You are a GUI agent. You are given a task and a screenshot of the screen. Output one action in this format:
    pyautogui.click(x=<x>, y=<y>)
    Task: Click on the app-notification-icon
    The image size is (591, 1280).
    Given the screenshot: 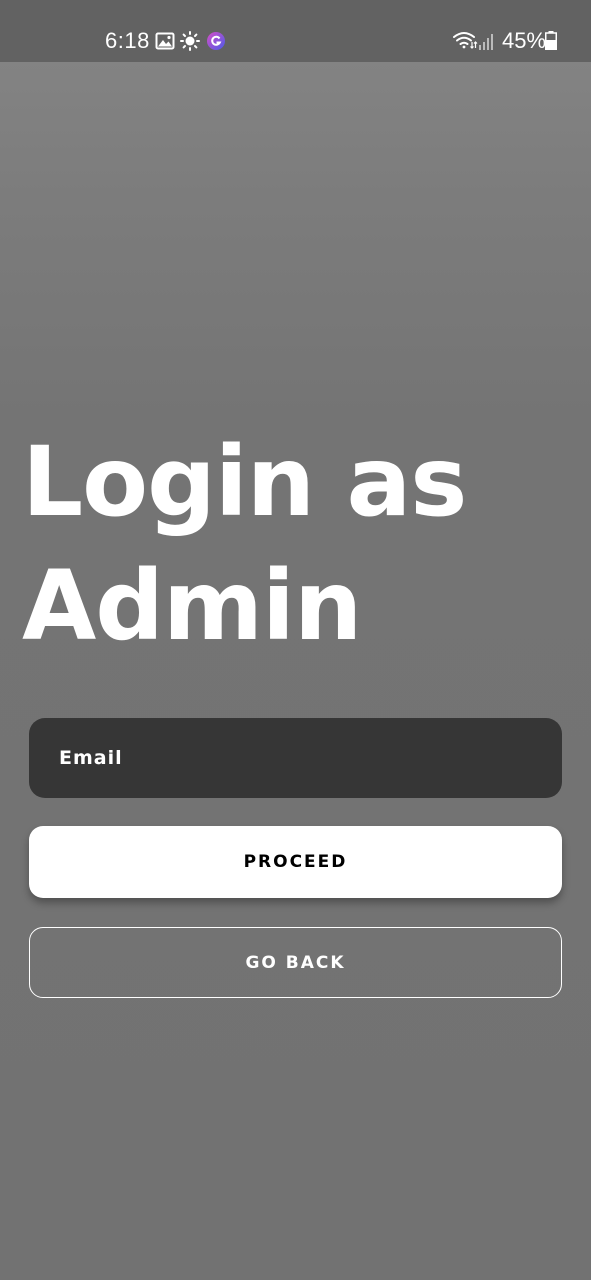 What is the action you would take?
    pyautogui.click(x=216, y=41)
    